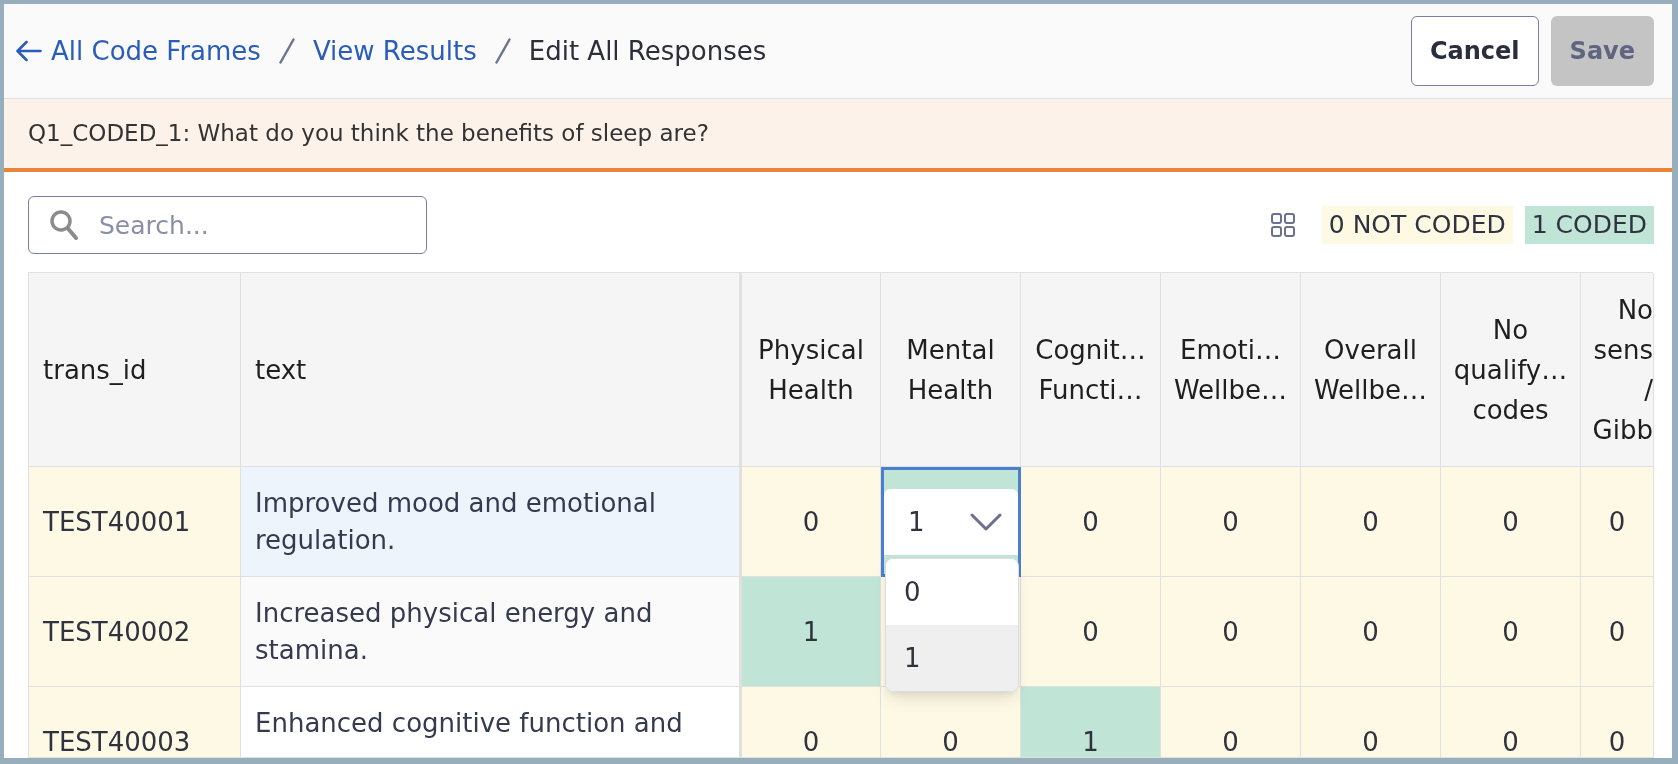  Describe the element at coordinates (986, 522) in the screenshot. I see `chevron-down-icon` at that location.